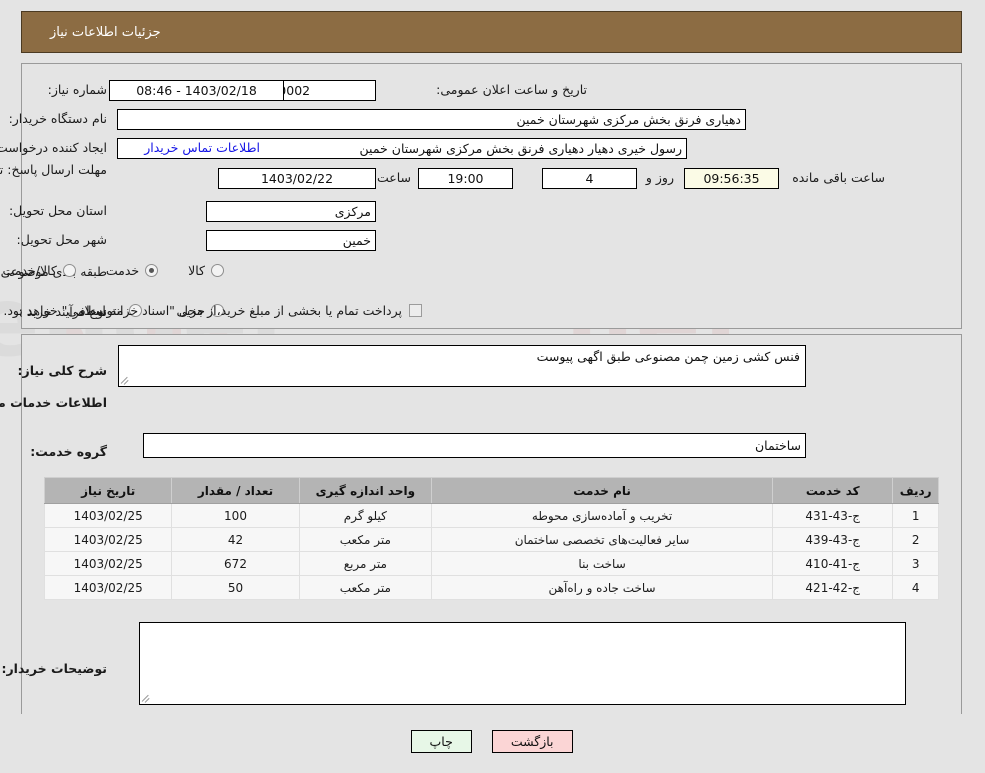 The image size is (985, 773). I want to click on buyer-contact-link: اطلاعات تماس خریدار, so click(203, 147).